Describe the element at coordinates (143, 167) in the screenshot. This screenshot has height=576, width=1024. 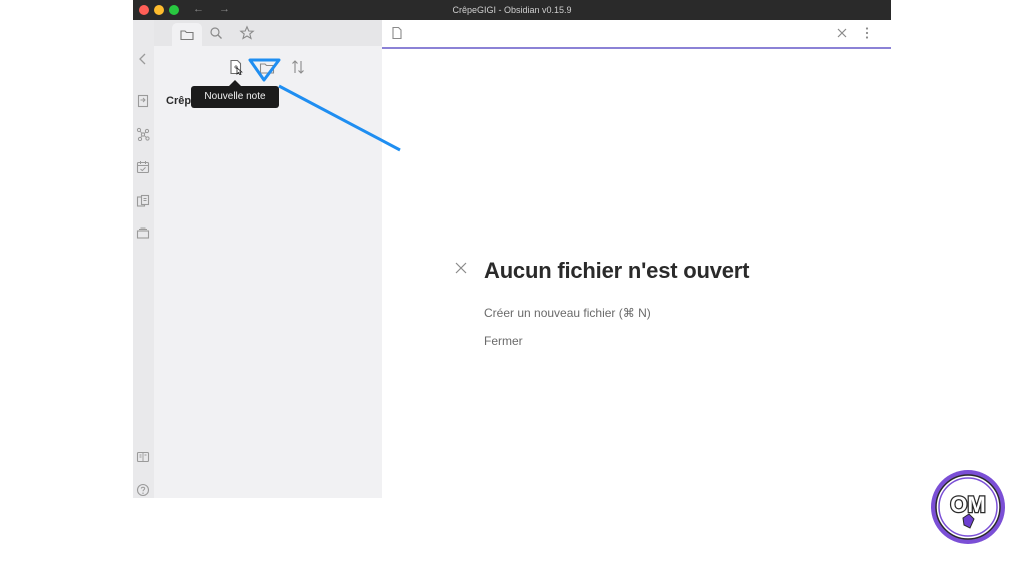
I see `daily-note-icon` at that location.